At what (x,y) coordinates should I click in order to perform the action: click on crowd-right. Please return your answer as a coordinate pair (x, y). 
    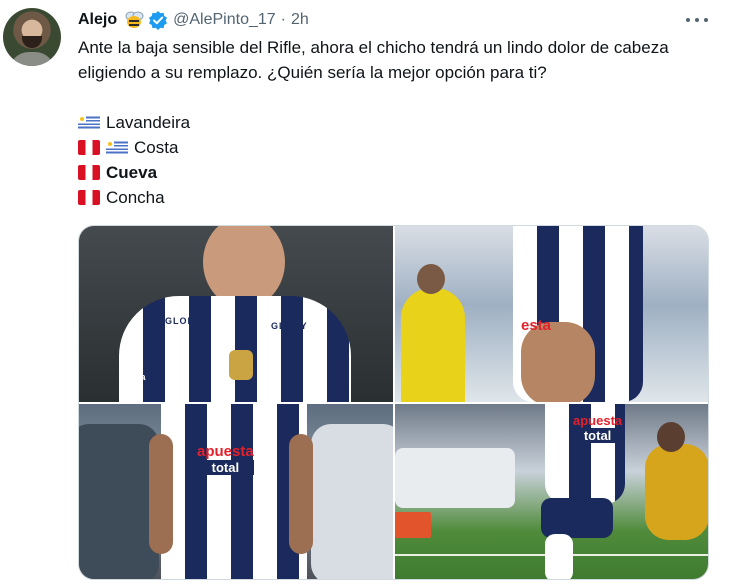
    Looking at the image, I should click on (352, 501).